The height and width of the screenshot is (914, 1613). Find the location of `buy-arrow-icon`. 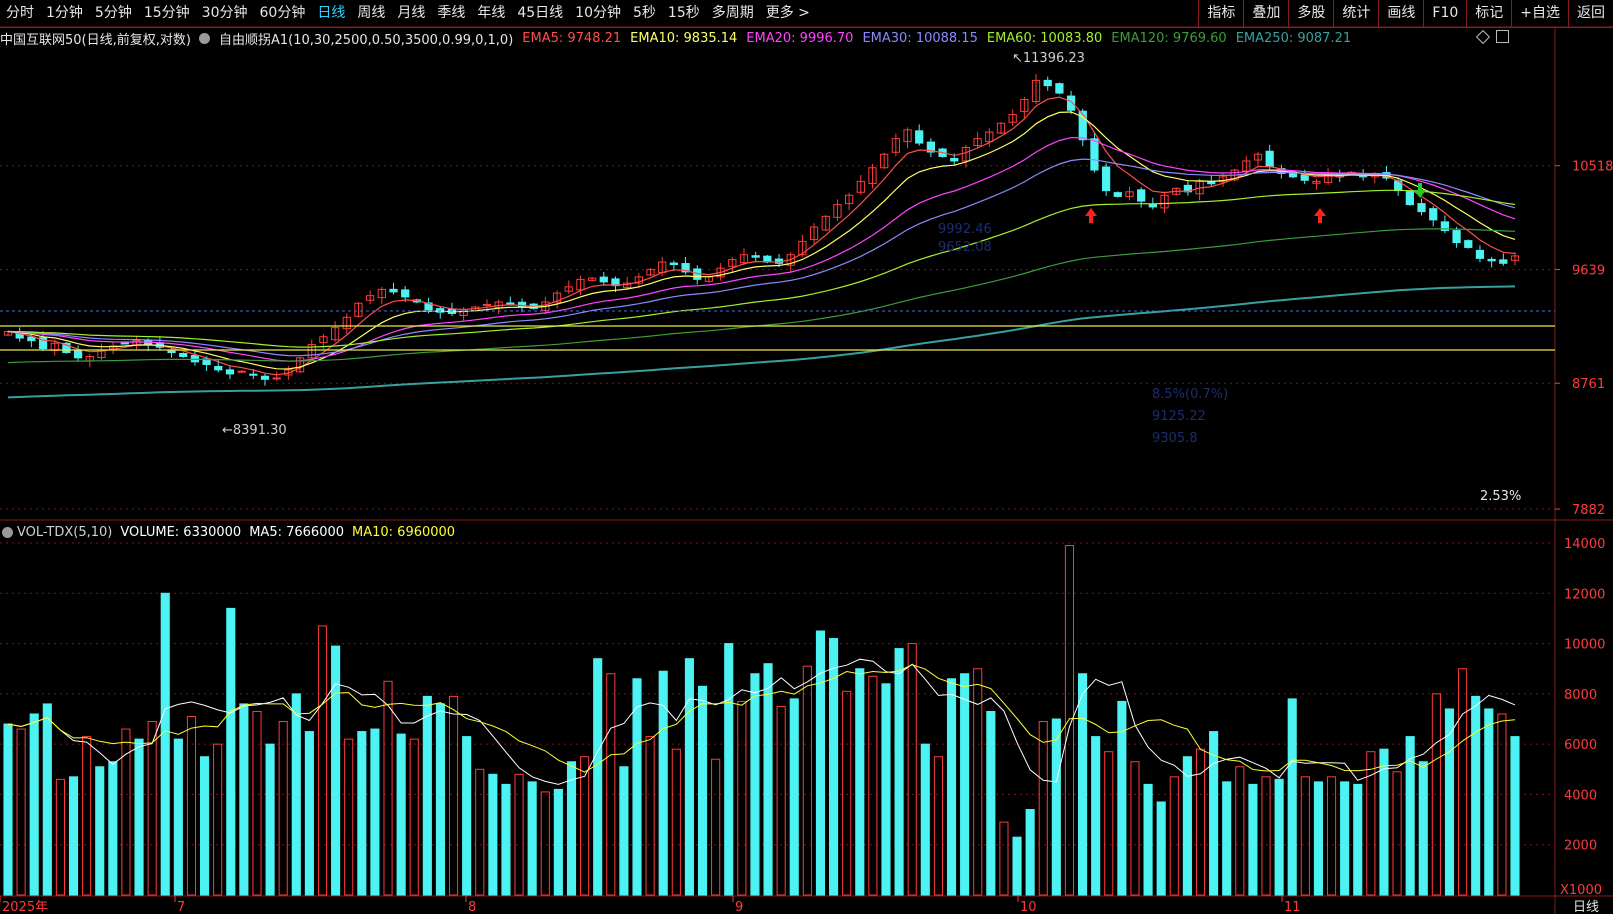

buy-arrow-icon is located at coordinates (1320, 215).